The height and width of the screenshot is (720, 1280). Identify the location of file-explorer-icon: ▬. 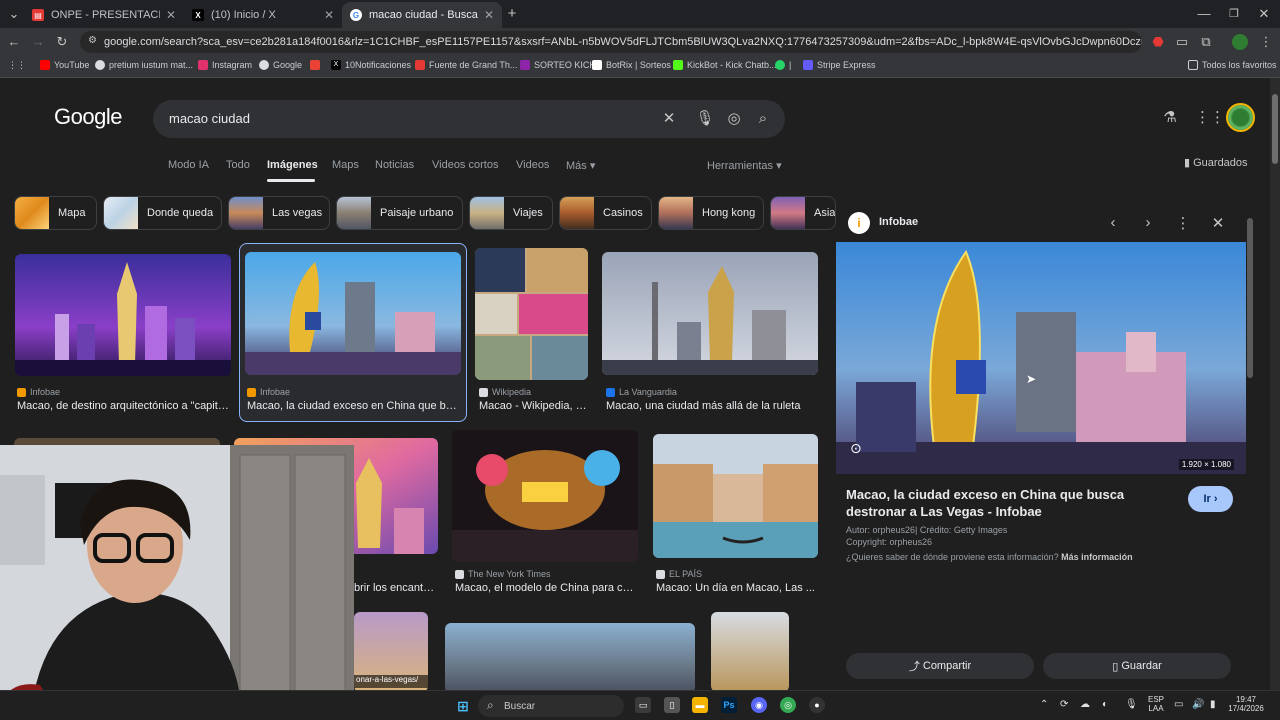
(700, 705).